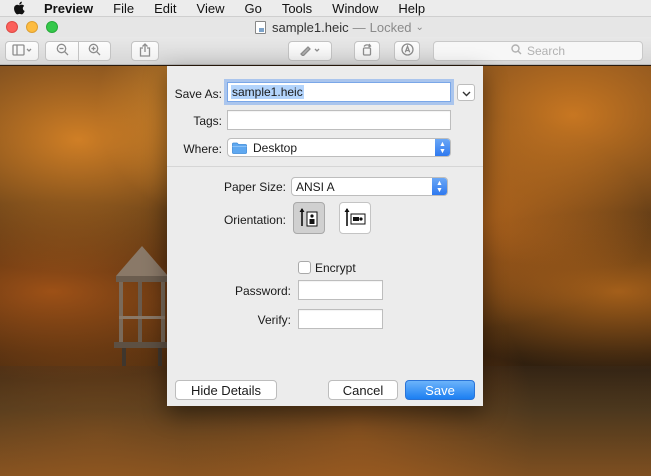 This screenshot has height=476, width=651. Describe the element at coordinates (267, 92) in the screenshot. I see `save-as-value: sample1.heic` at that location.